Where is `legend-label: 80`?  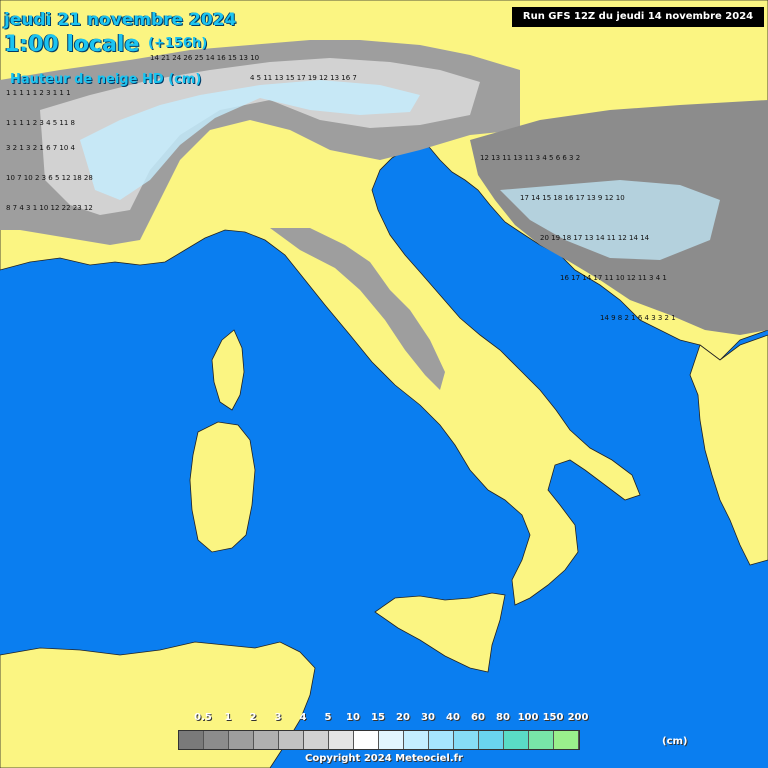
legend-label: 80 is located at coordinates (503, 717).